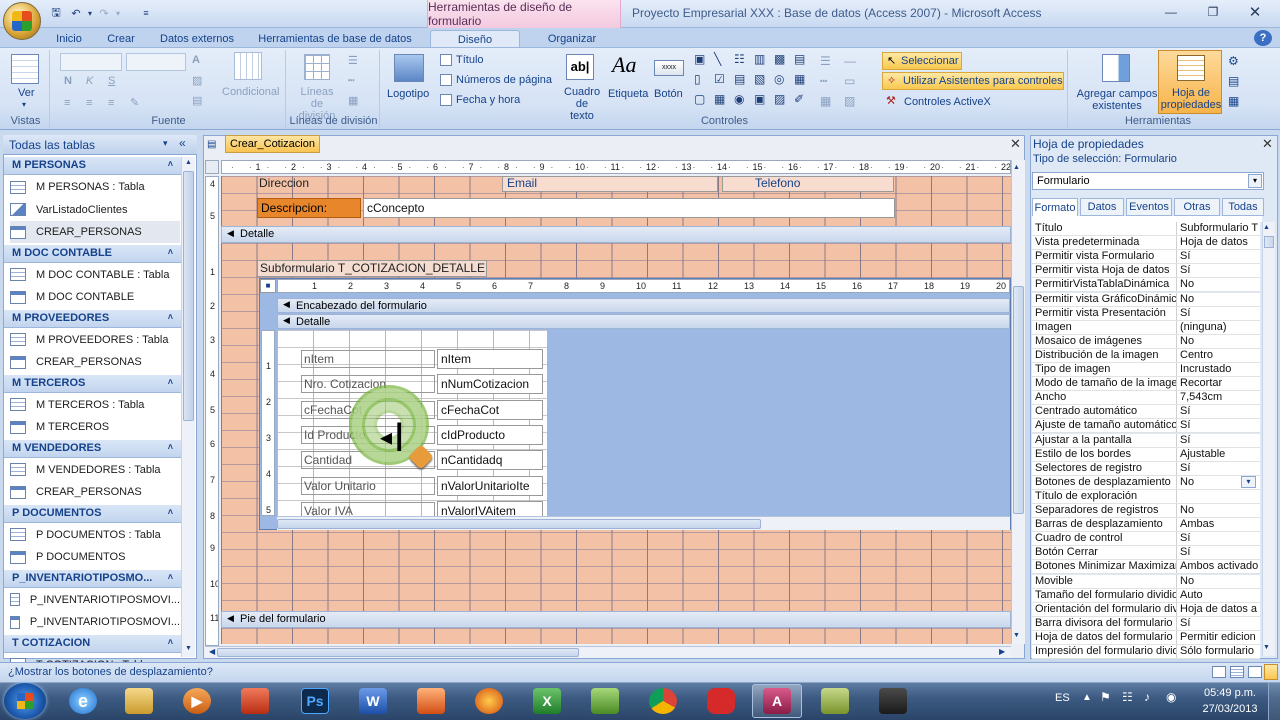  Describe the element at coordinates (490, 409) in the screenshot. I see `field-textbox: cFechaCot` at that location.